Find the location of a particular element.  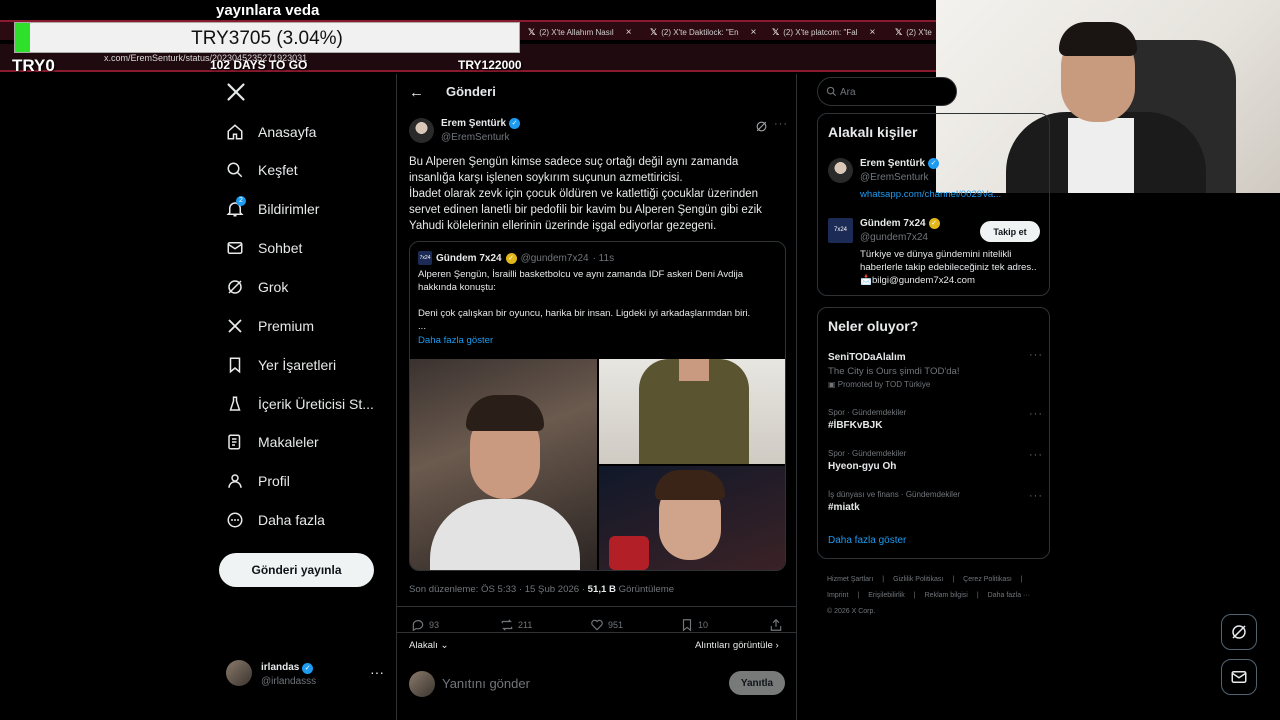

nav-more: Daha fazla is located at coordinates (275, 520).